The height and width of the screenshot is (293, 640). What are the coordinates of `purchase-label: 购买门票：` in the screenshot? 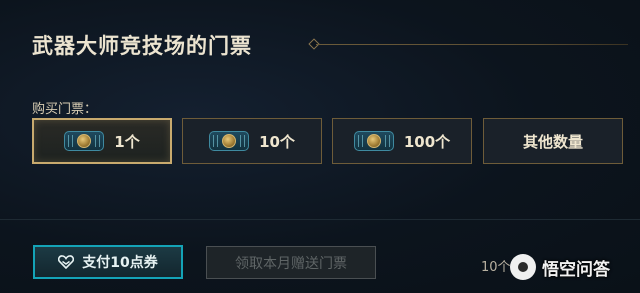 It's located at (65, 109).